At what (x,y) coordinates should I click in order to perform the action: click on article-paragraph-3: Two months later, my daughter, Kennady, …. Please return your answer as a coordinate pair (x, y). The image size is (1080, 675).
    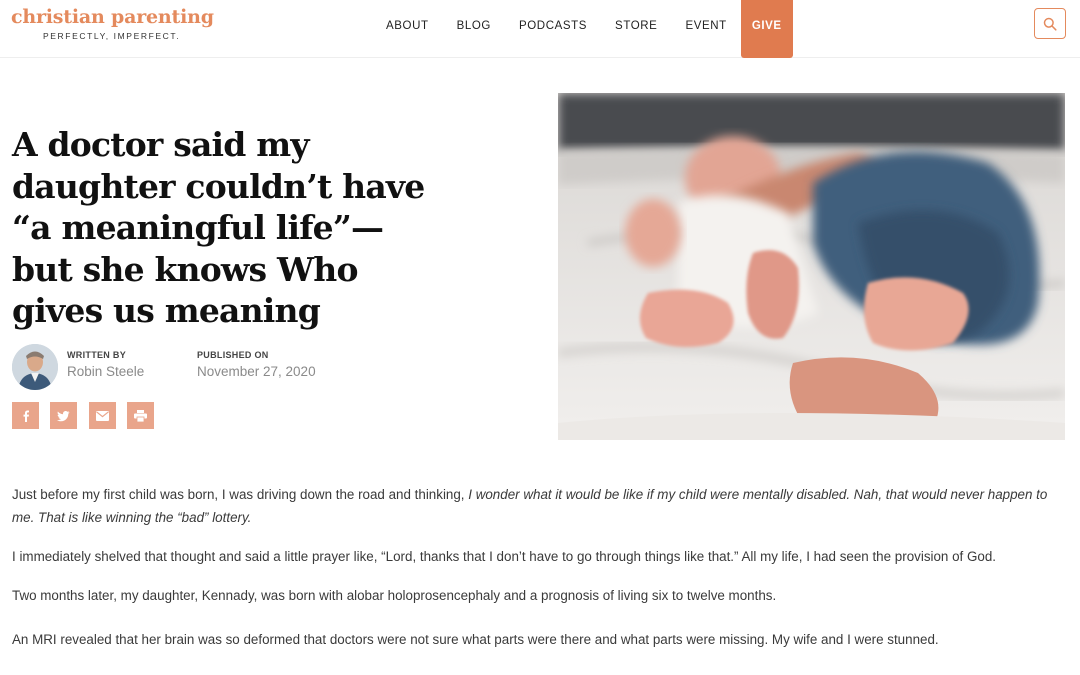
    Looking at the image, I should click on (394, 595).